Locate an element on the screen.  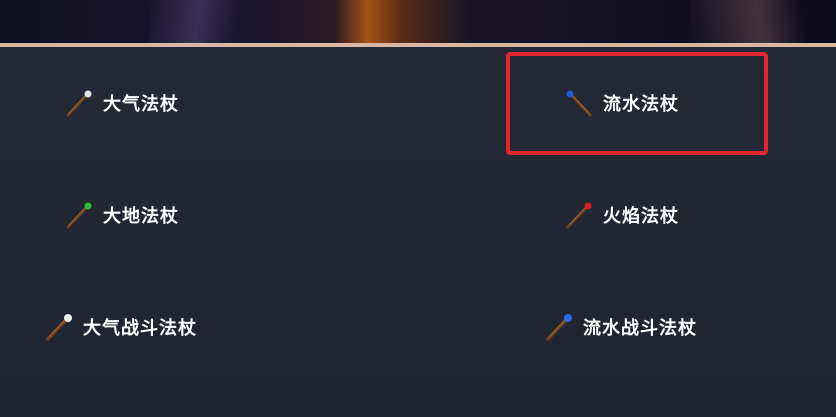
fire-staff-icon is located at coordinates (579, 215).